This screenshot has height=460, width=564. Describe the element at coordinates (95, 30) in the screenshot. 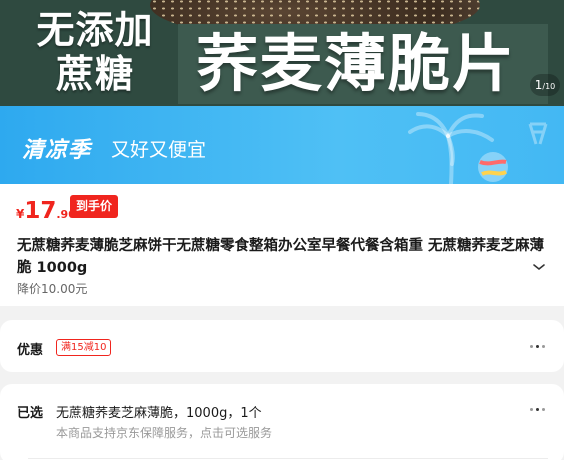

I see `hero-left-line1: 无添加` at that location.